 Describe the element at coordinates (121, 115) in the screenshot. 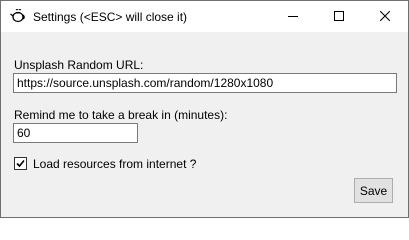

I see `break-label: Remind me to take a break in (minutes):` at that location.